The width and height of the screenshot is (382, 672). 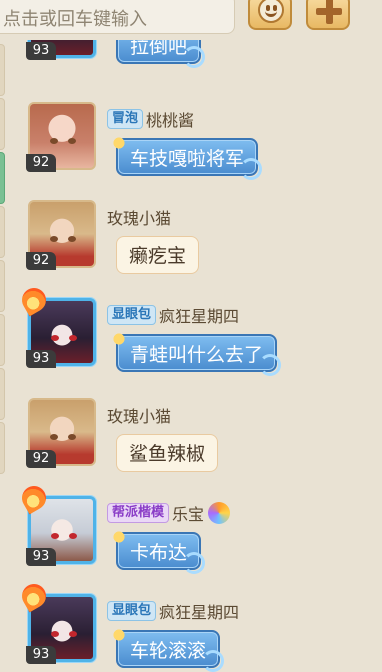 I want to click on message-bubble: 青蛙叫什么去了, so click(x=195, y=352).